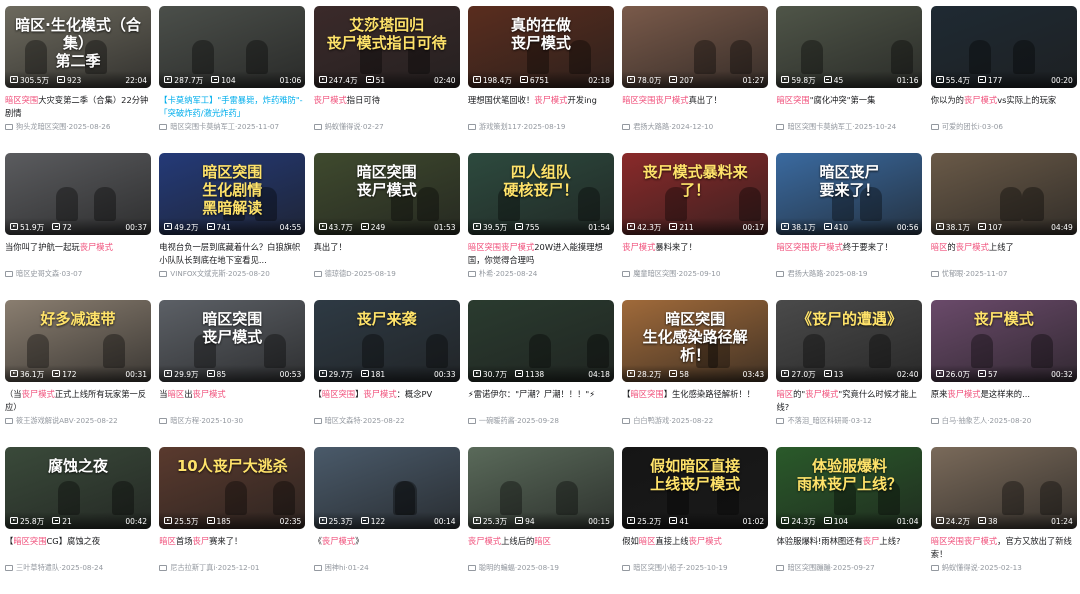 This screenshot has height=594, width=1080. What do you see at coordinates (37, 274) in the screenshot?
I see `uploader-name: 暗区史哥文森` at bounding box center [37, 274].